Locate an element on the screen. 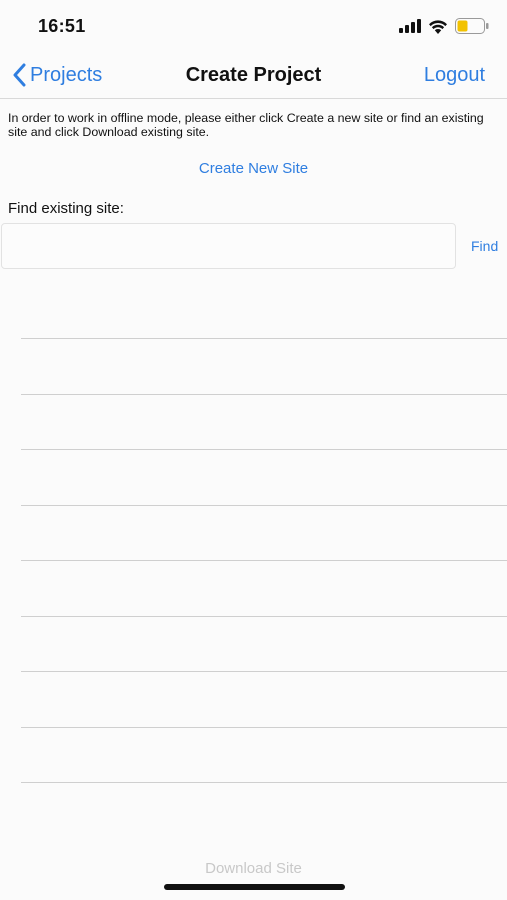 This screenshot has height=900, width=507. battery-low-icon is located at coordinates (472, 26).